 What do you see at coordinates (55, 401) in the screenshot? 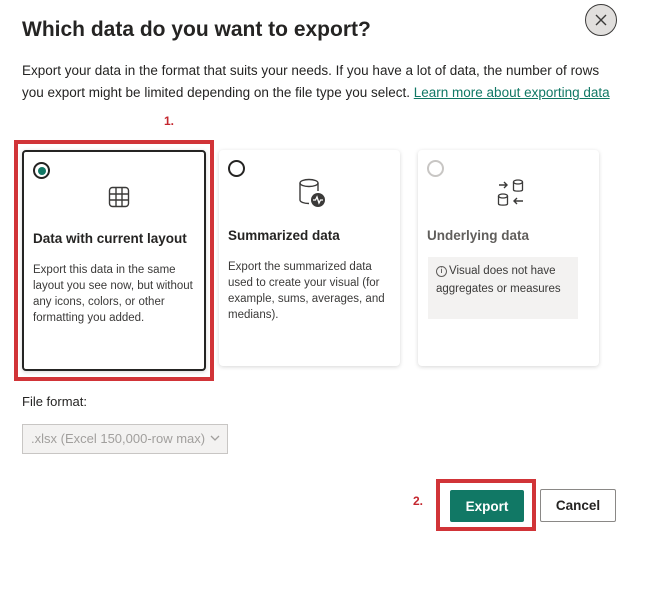
I see `file-format-label: File format:` at bounding box center [55, 401].